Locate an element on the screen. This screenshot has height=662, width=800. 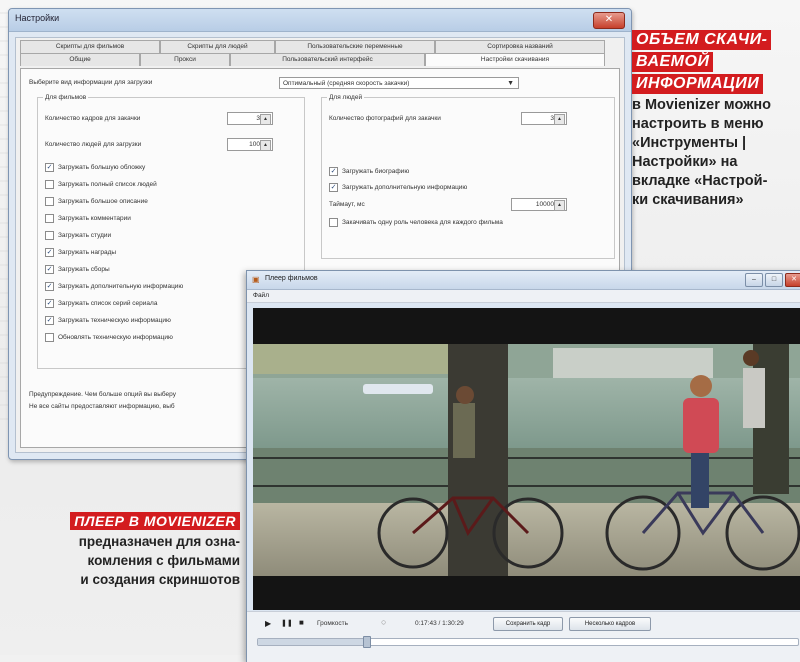
player-menubar: Файл is located at coordinates (523, 296).